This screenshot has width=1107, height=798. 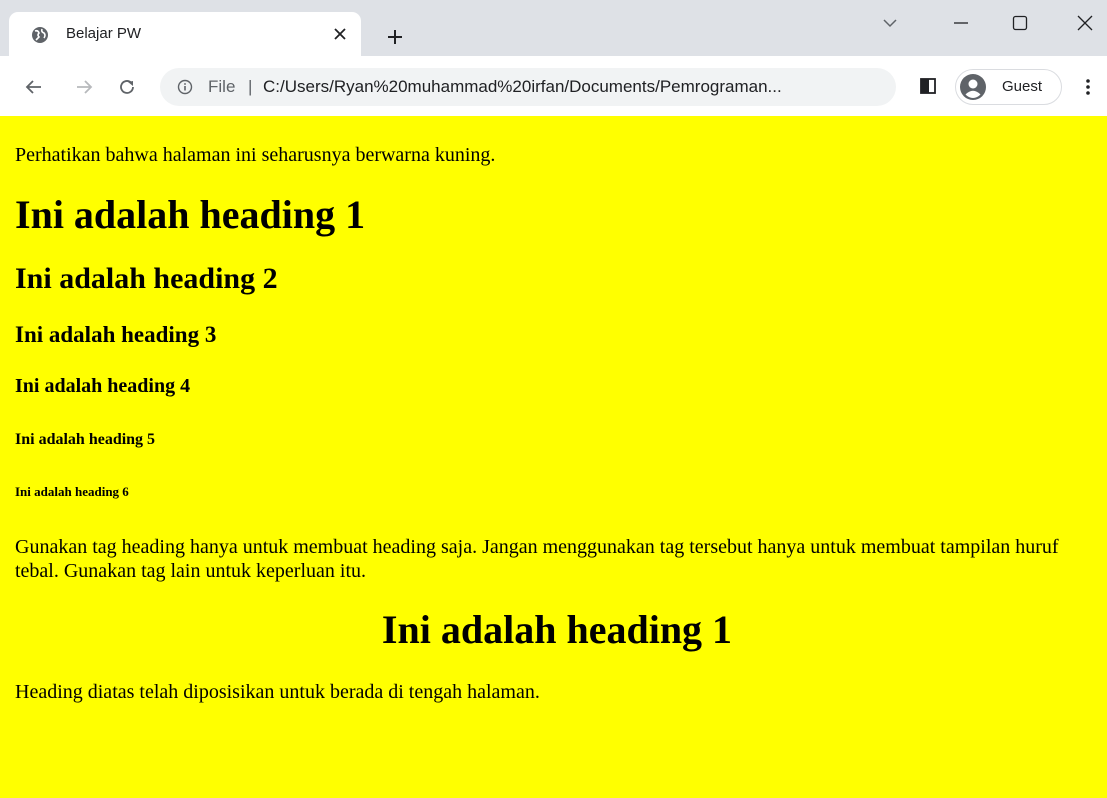 I want to click on tab-belajar-pw: Belajar PW, so click(x=185, y=34).